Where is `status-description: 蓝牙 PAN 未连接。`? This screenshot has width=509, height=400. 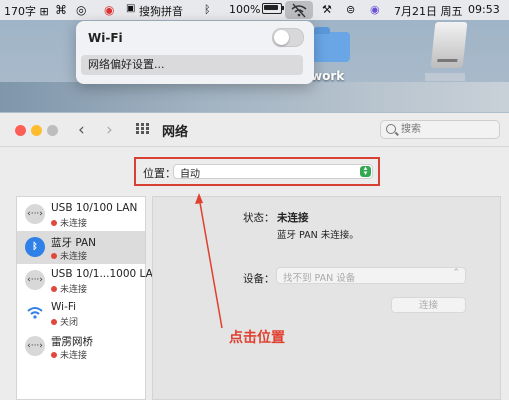 status-description: 蓝牙 PAN 未连接。 is located at coordinates (318, 235).